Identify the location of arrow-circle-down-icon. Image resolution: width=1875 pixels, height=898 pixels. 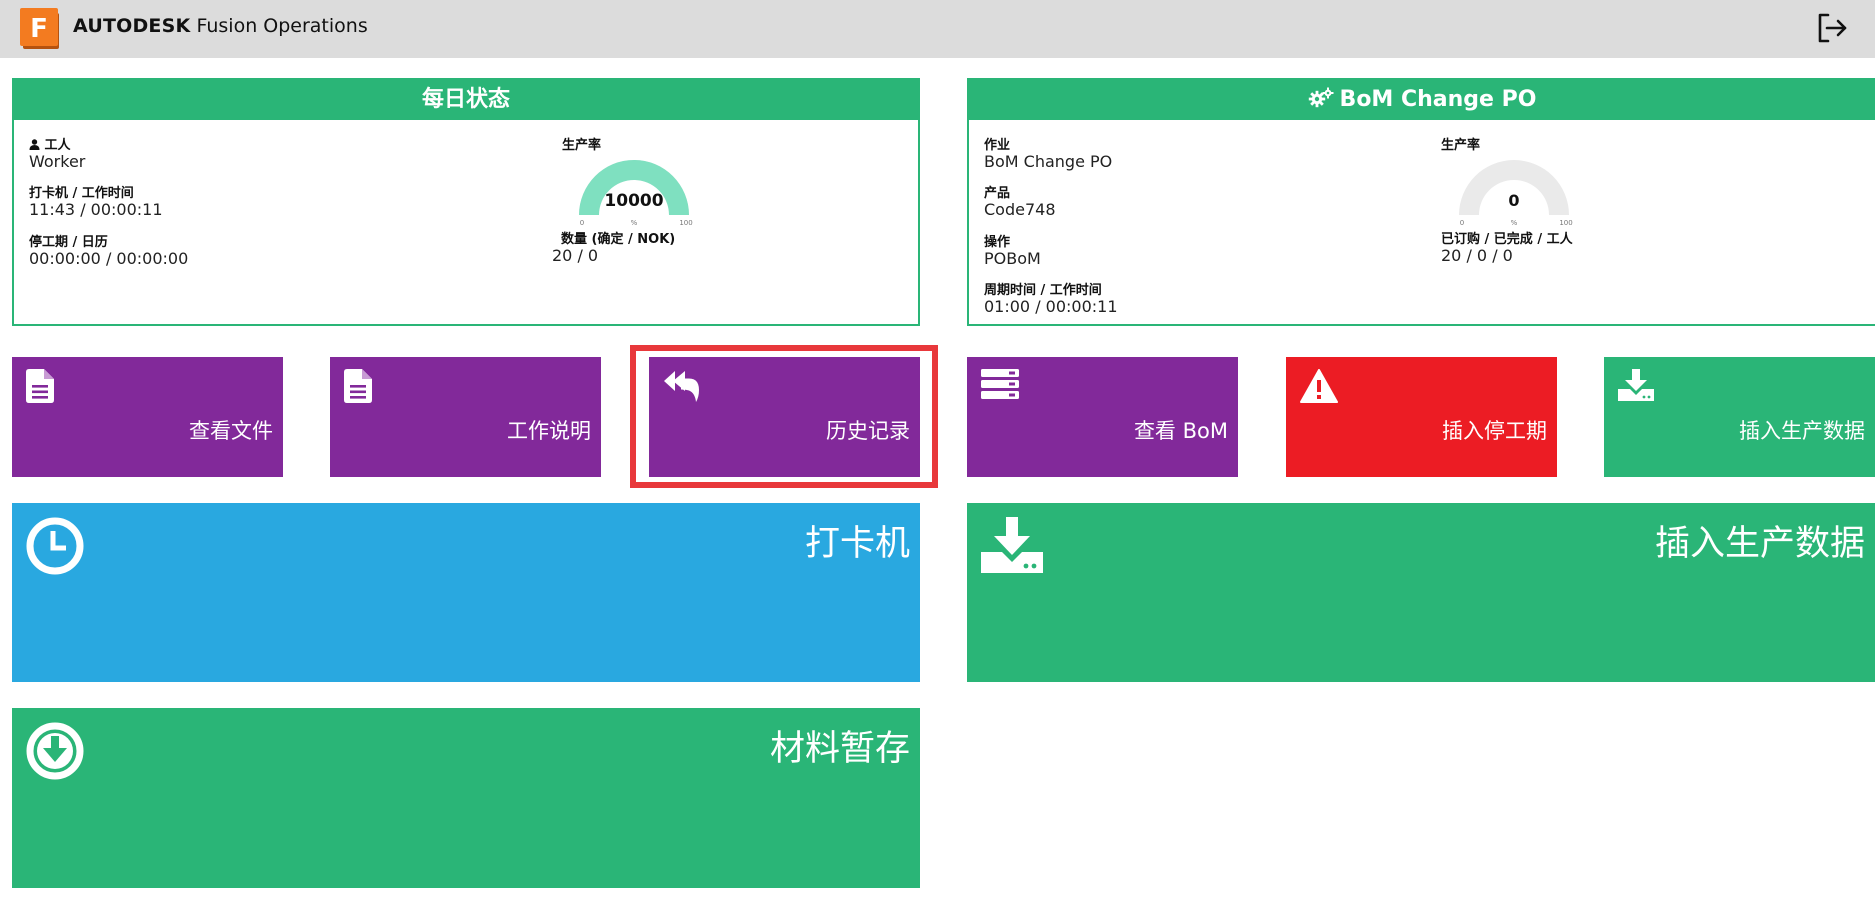
(55, 751).